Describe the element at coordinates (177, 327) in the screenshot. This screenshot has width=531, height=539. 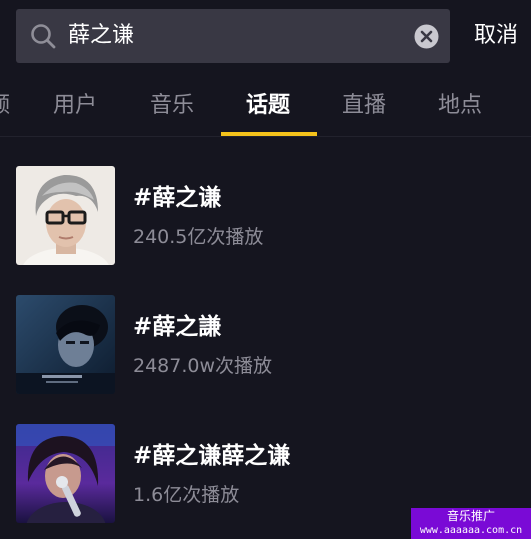
I see `topic-title: #薛之謙` at that location.